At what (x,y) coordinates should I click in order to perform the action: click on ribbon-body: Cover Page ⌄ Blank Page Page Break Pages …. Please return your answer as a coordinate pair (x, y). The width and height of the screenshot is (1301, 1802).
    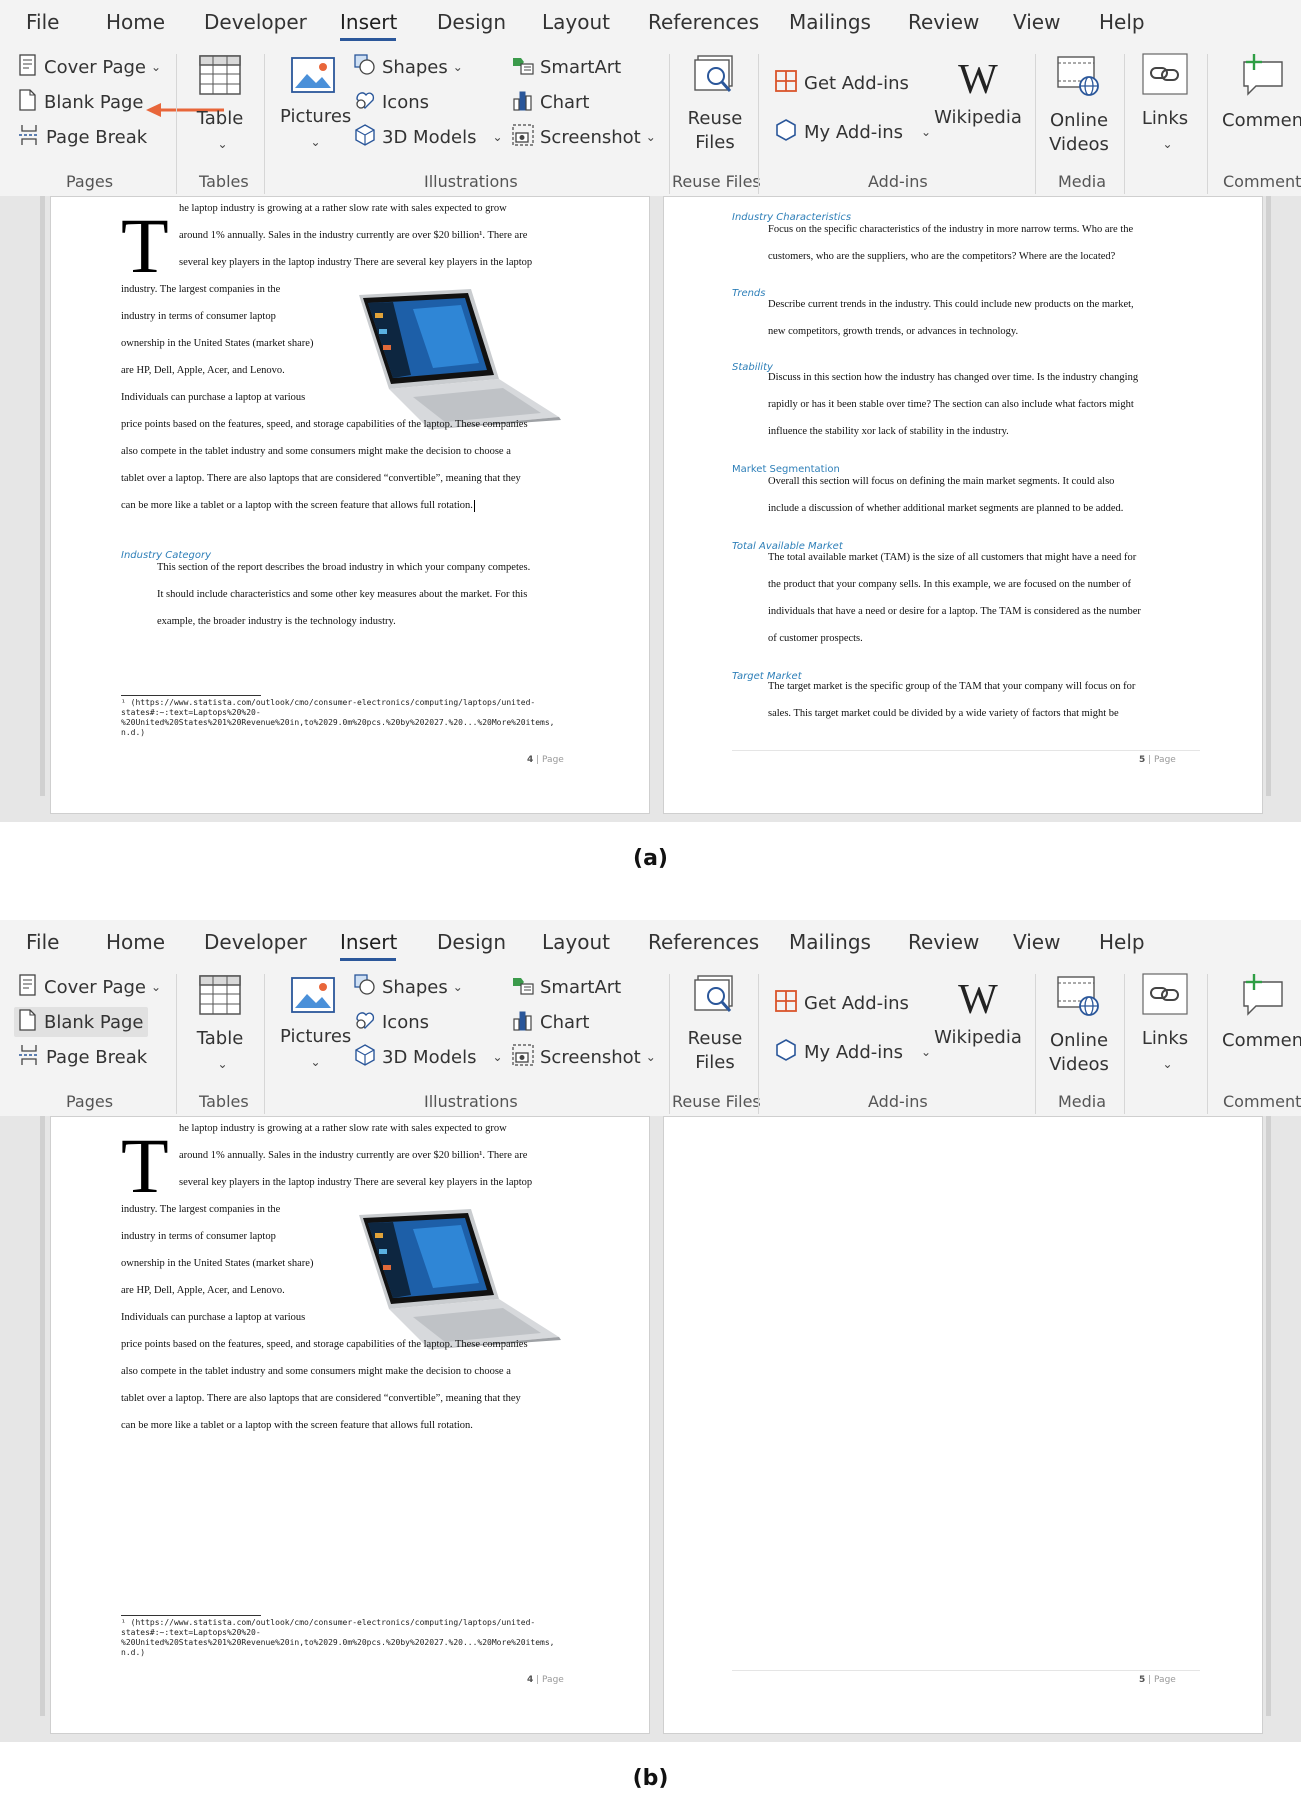
    Looking at the image, I should click on (650, 1042).